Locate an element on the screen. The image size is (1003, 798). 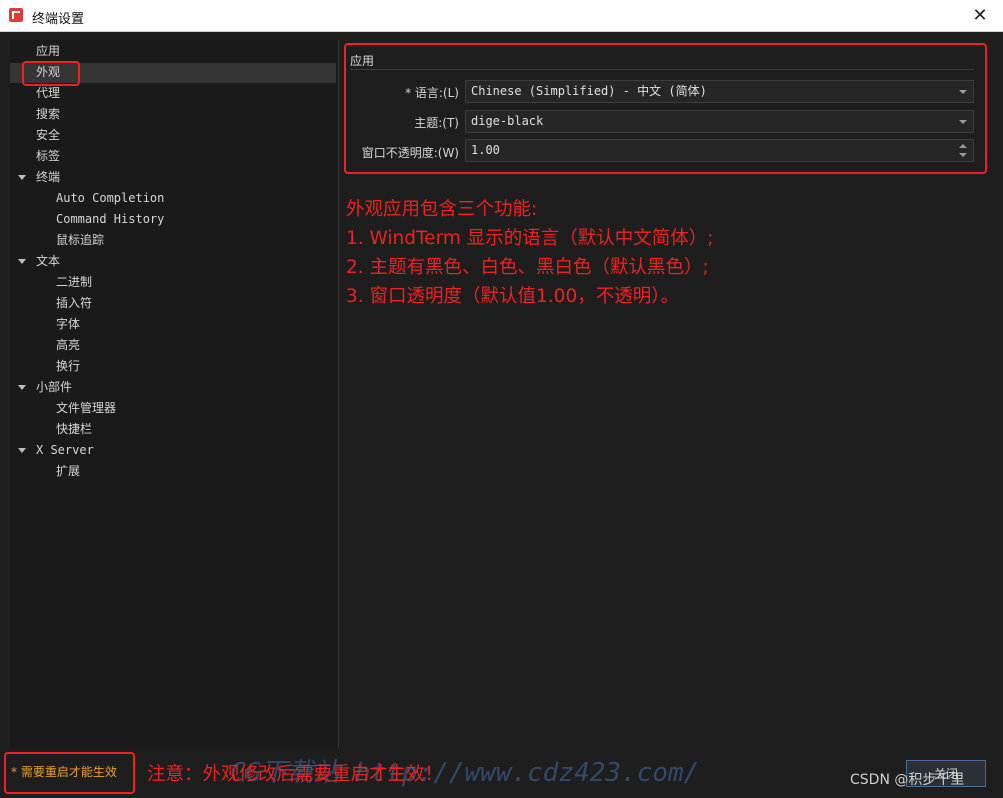
tree-item: 插入符 is located at coordinates (74, 303).